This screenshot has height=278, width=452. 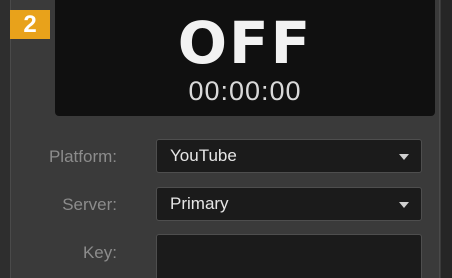 I want to click on key-input, so click(x=289, y=256).